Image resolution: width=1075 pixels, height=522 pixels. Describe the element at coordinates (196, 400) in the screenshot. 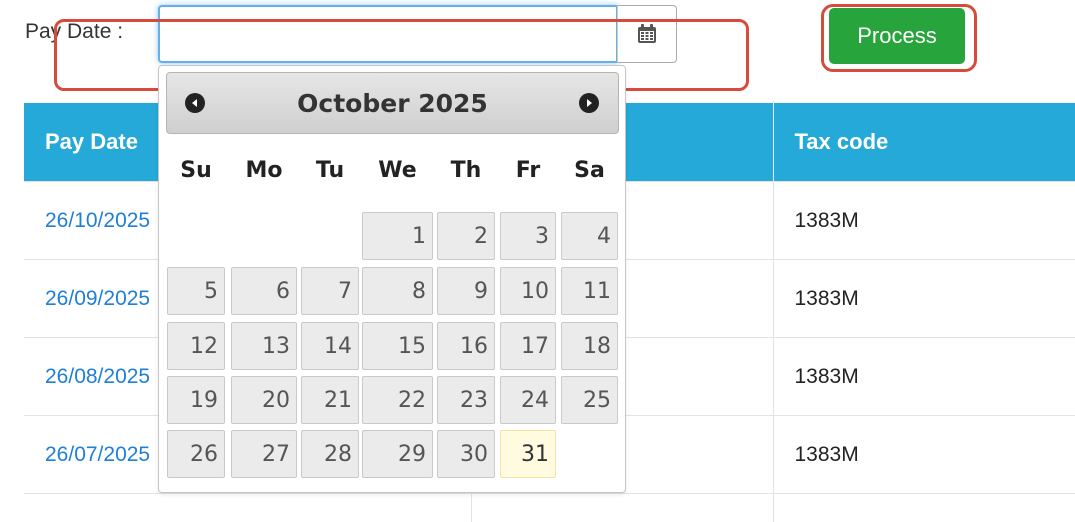

I see `day-cell: 19` at that location.